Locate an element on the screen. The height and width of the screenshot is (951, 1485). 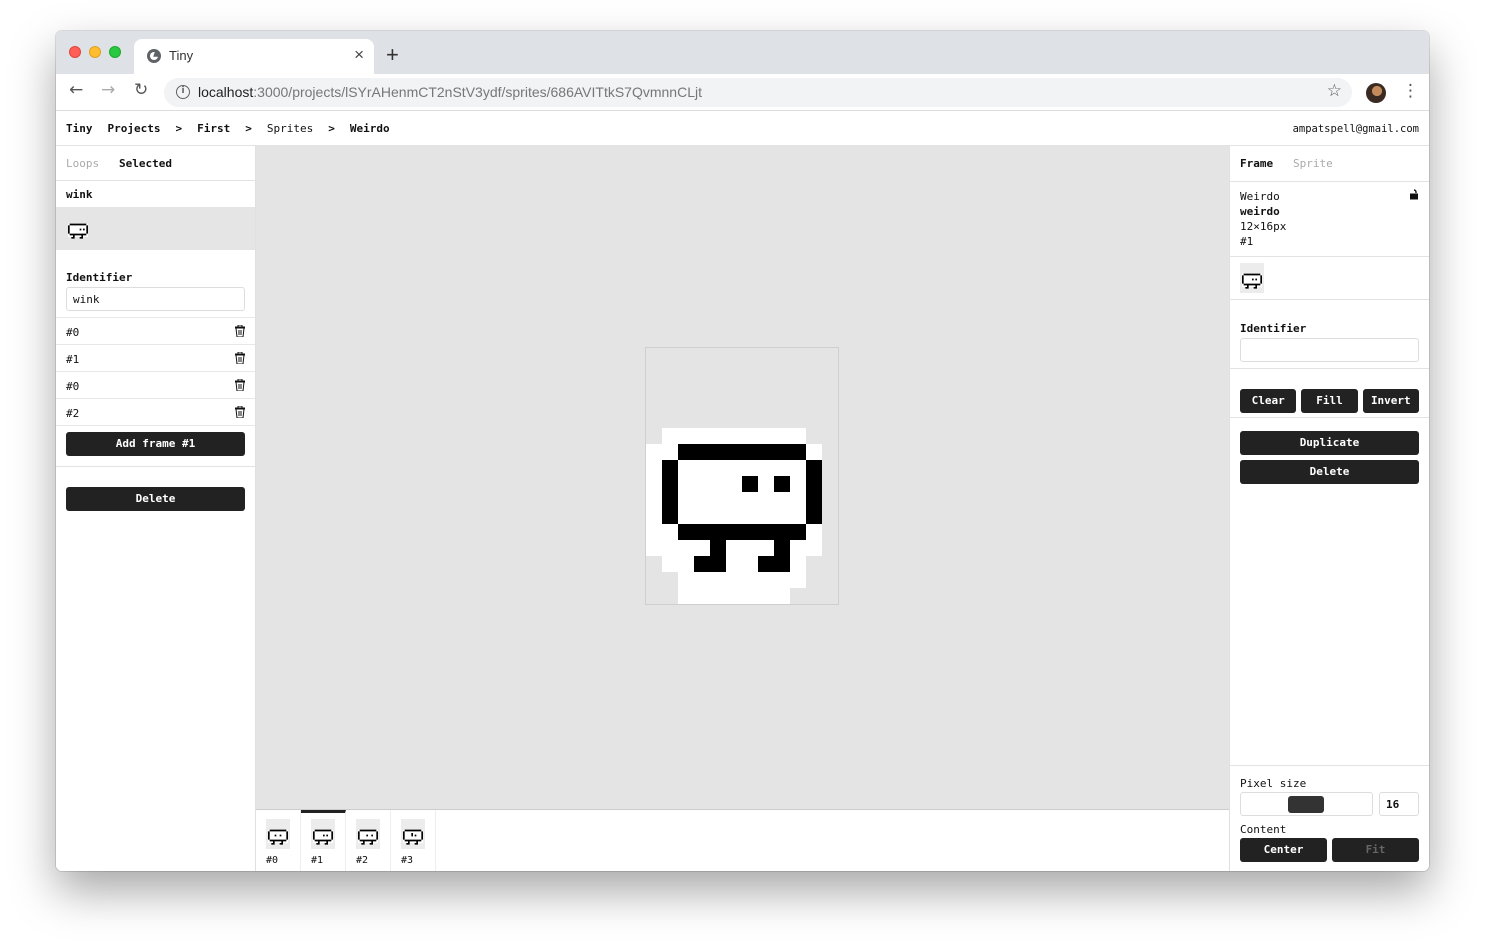
pixel-size-slider is located at coordinates (1306, 804).